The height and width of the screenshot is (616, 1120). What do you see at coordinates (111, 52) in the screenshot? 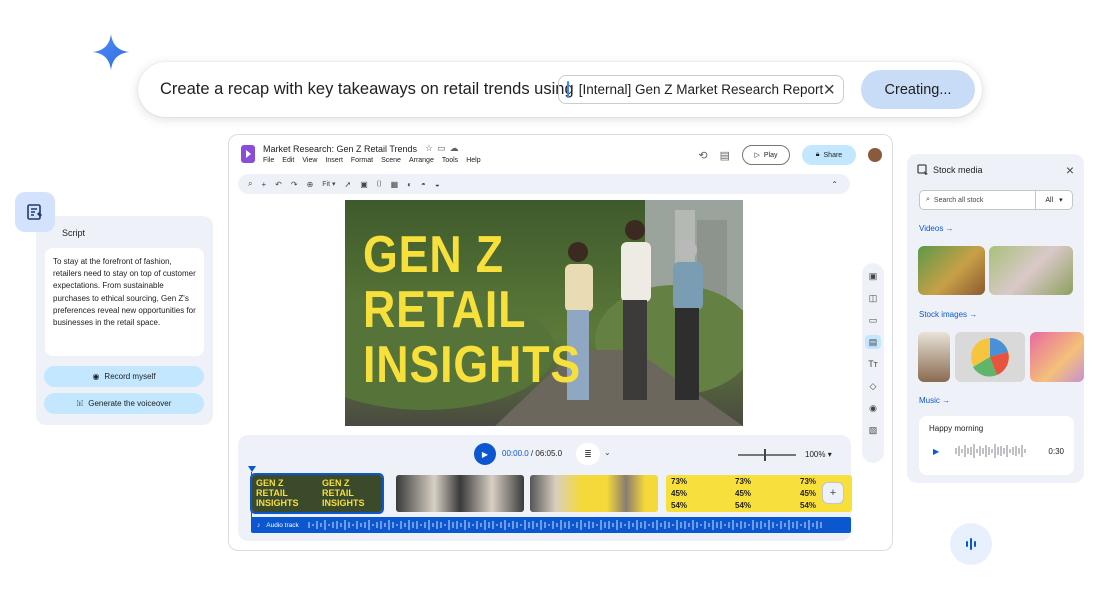
I see `gemini-sparkle-icon` at bounding box center [111, 52].